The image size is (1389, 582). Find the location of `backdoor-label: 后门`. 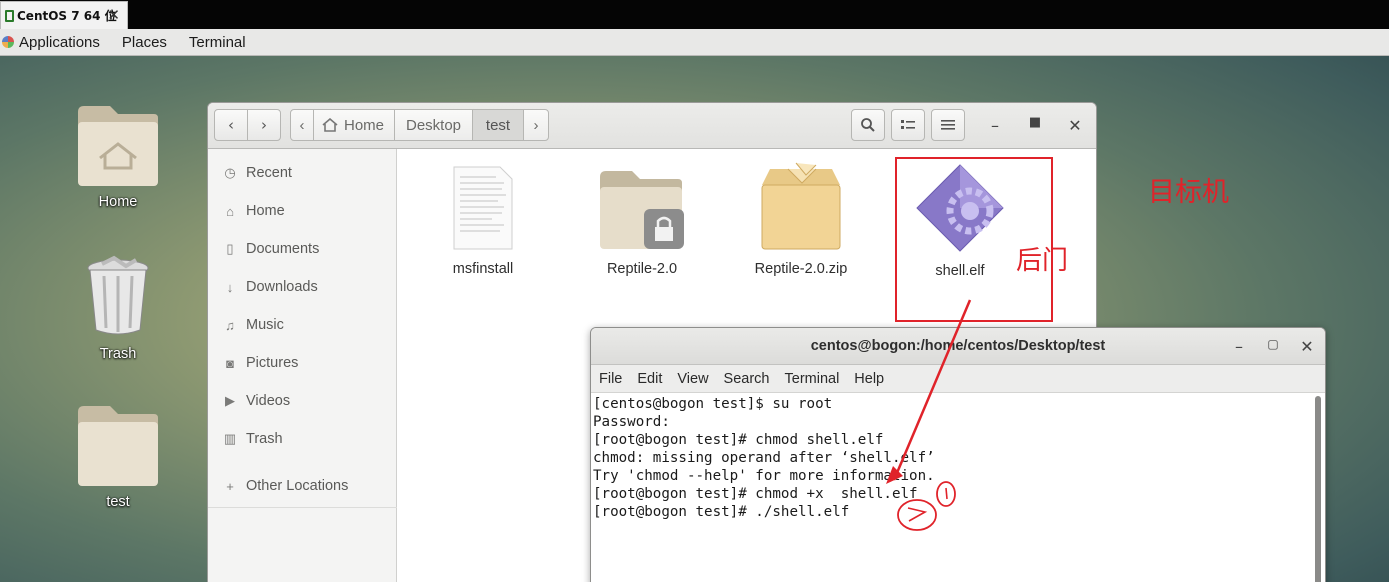

backdoor-label: 后门 is located at coordinates (1042, 261).